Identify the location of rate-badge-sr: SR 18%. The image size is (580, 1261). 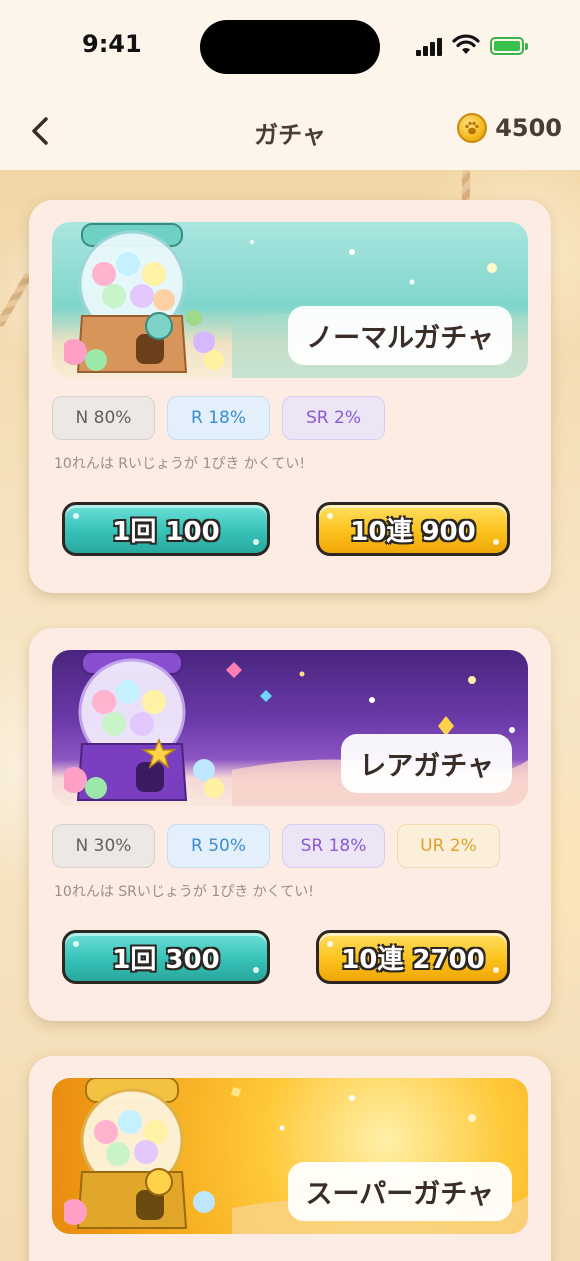
(333, 846).